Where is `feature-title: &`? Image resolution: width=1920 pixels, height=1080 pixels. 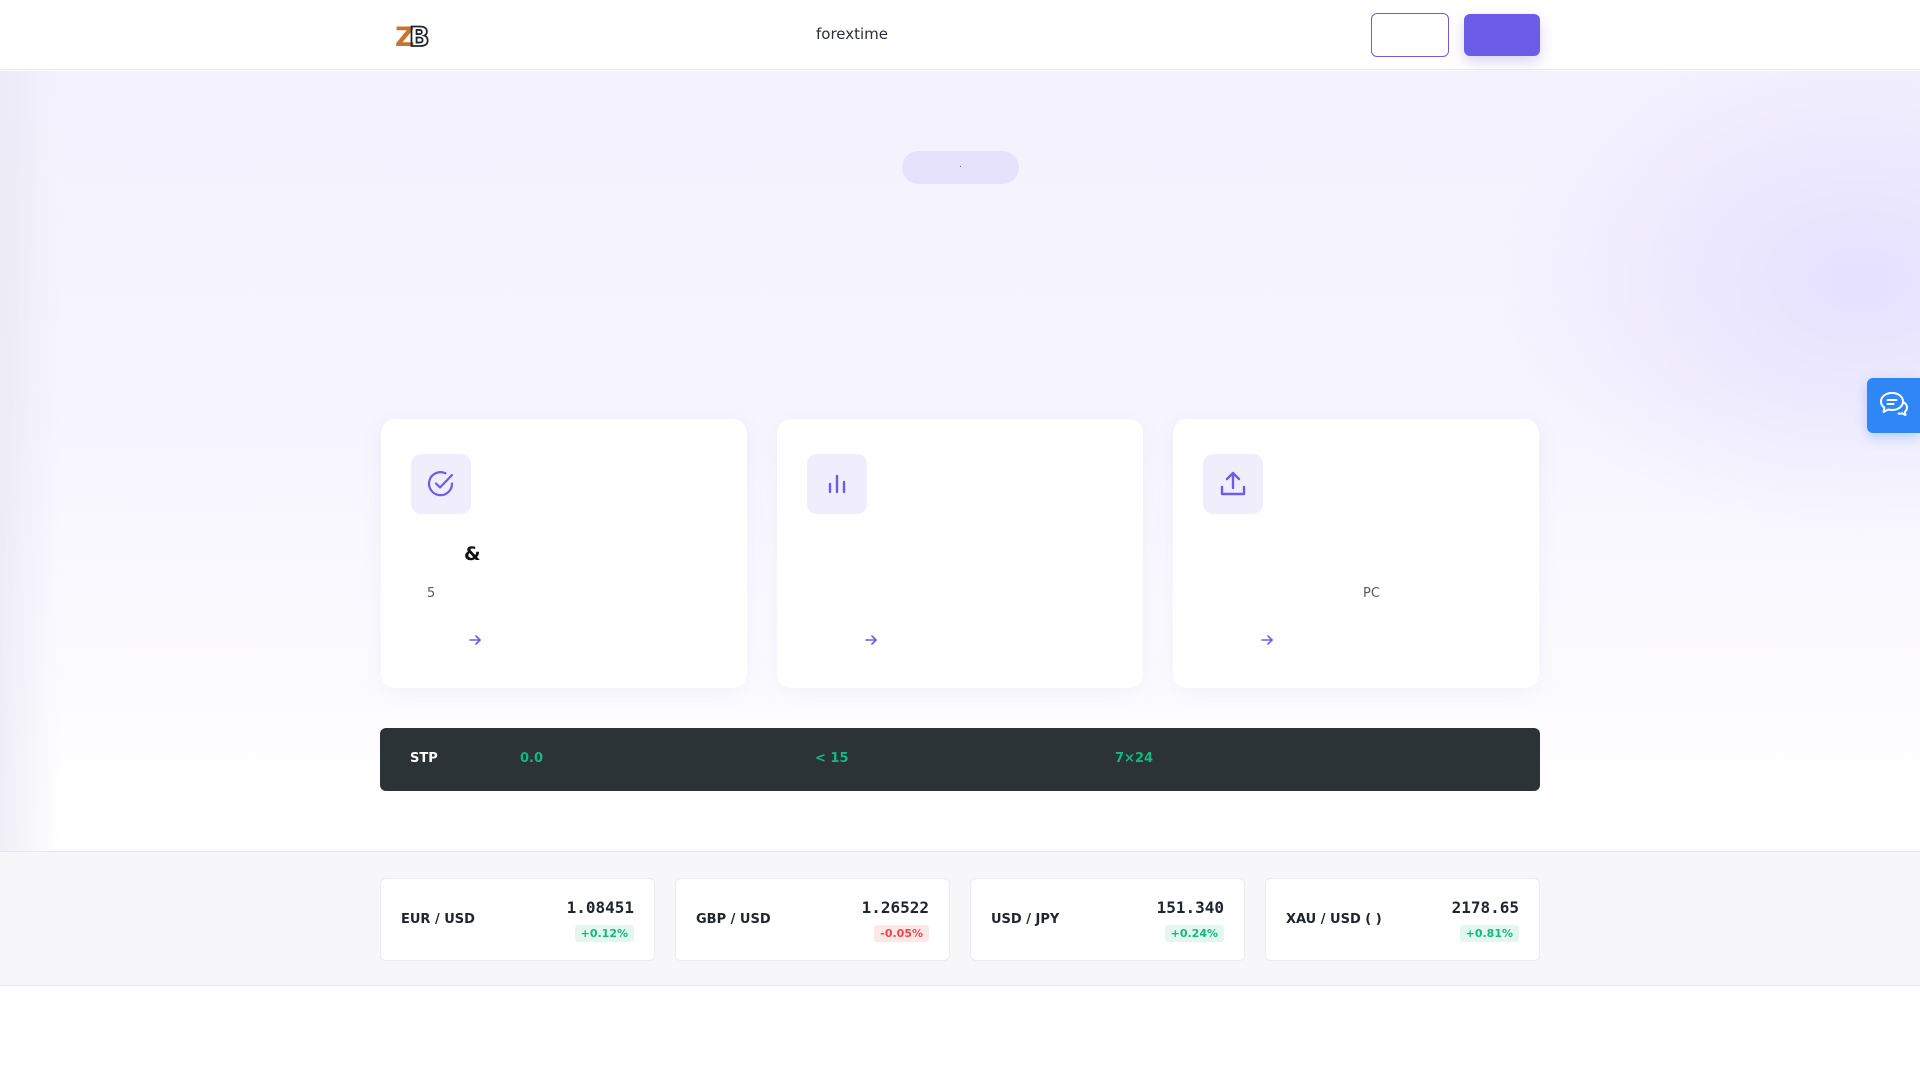
feature-title: & is located at coordinates (472, 554).